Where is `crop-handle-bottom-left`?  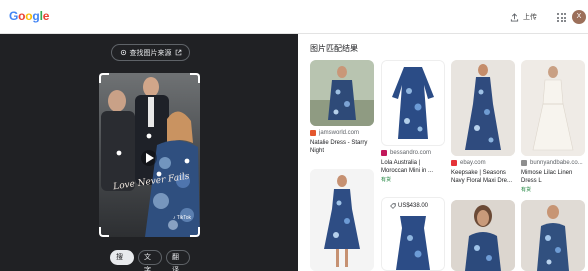 crop-handle-bottom-left is located at coordinates (104, 232).